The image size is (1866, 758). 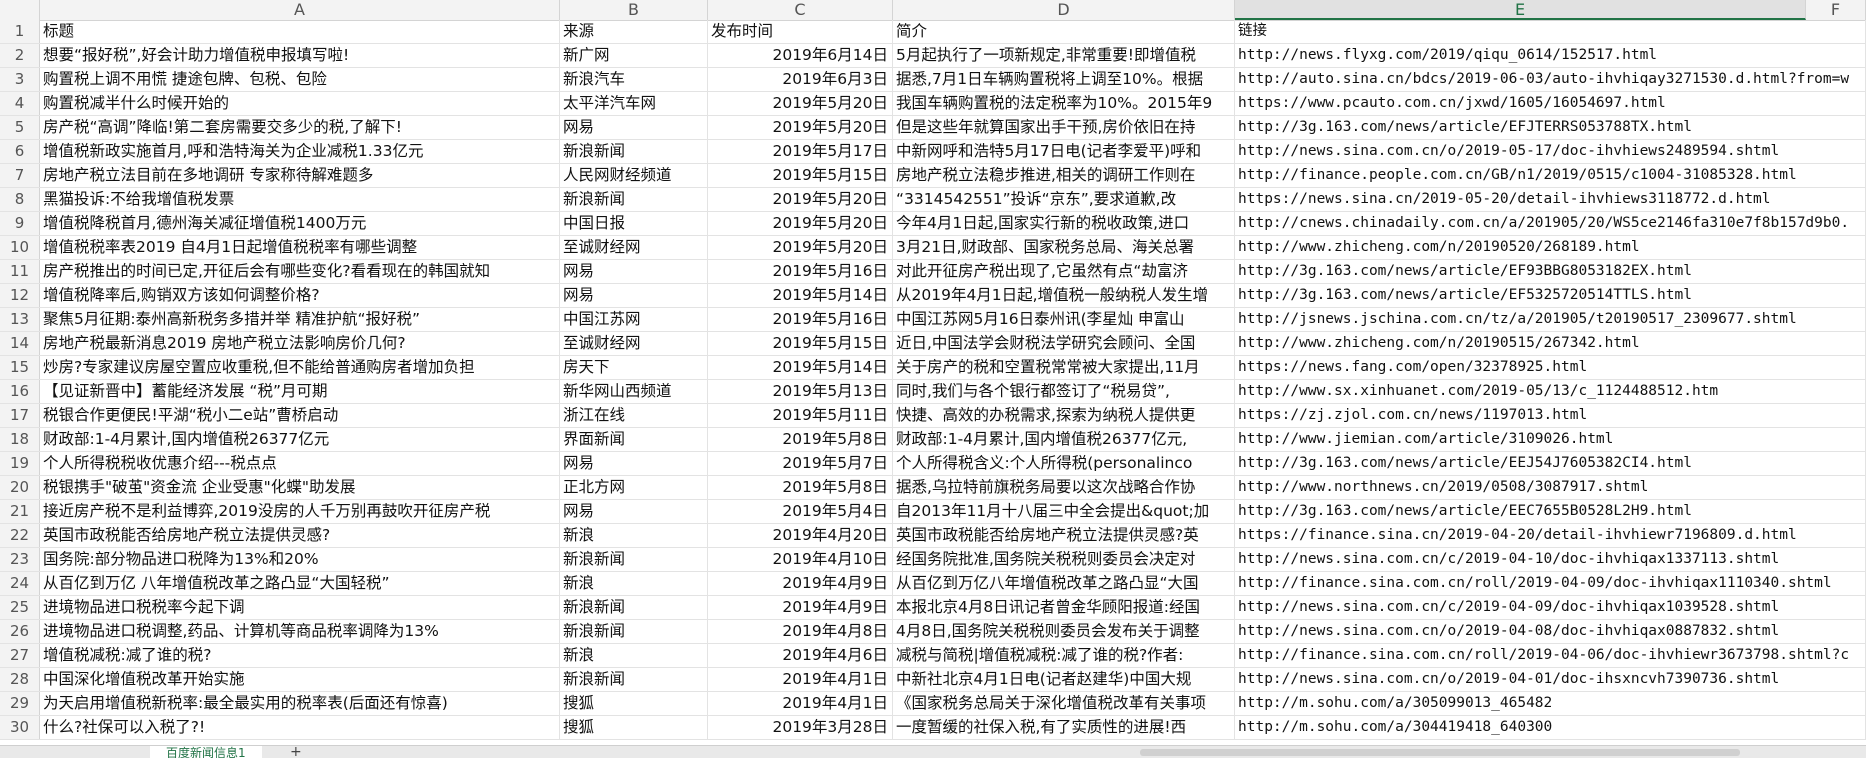 What do you see at coordinates (300, 151) in the screenshot?
I see `cell-title: 增值税新政实施首月,呼和浩特海关为企业减税1.33亿元` at bounding box center [300, 151].